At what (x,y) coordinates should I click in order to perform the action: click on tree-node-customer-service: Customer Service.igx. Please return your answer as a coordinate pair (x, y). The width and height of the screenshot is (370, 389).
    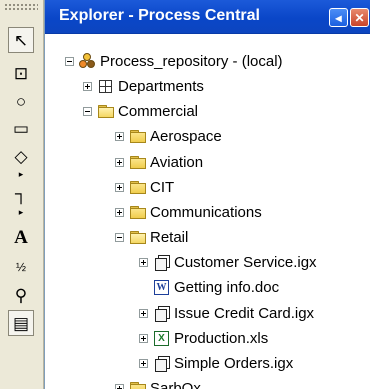
    Looking at the image, I should click on (228, 262).